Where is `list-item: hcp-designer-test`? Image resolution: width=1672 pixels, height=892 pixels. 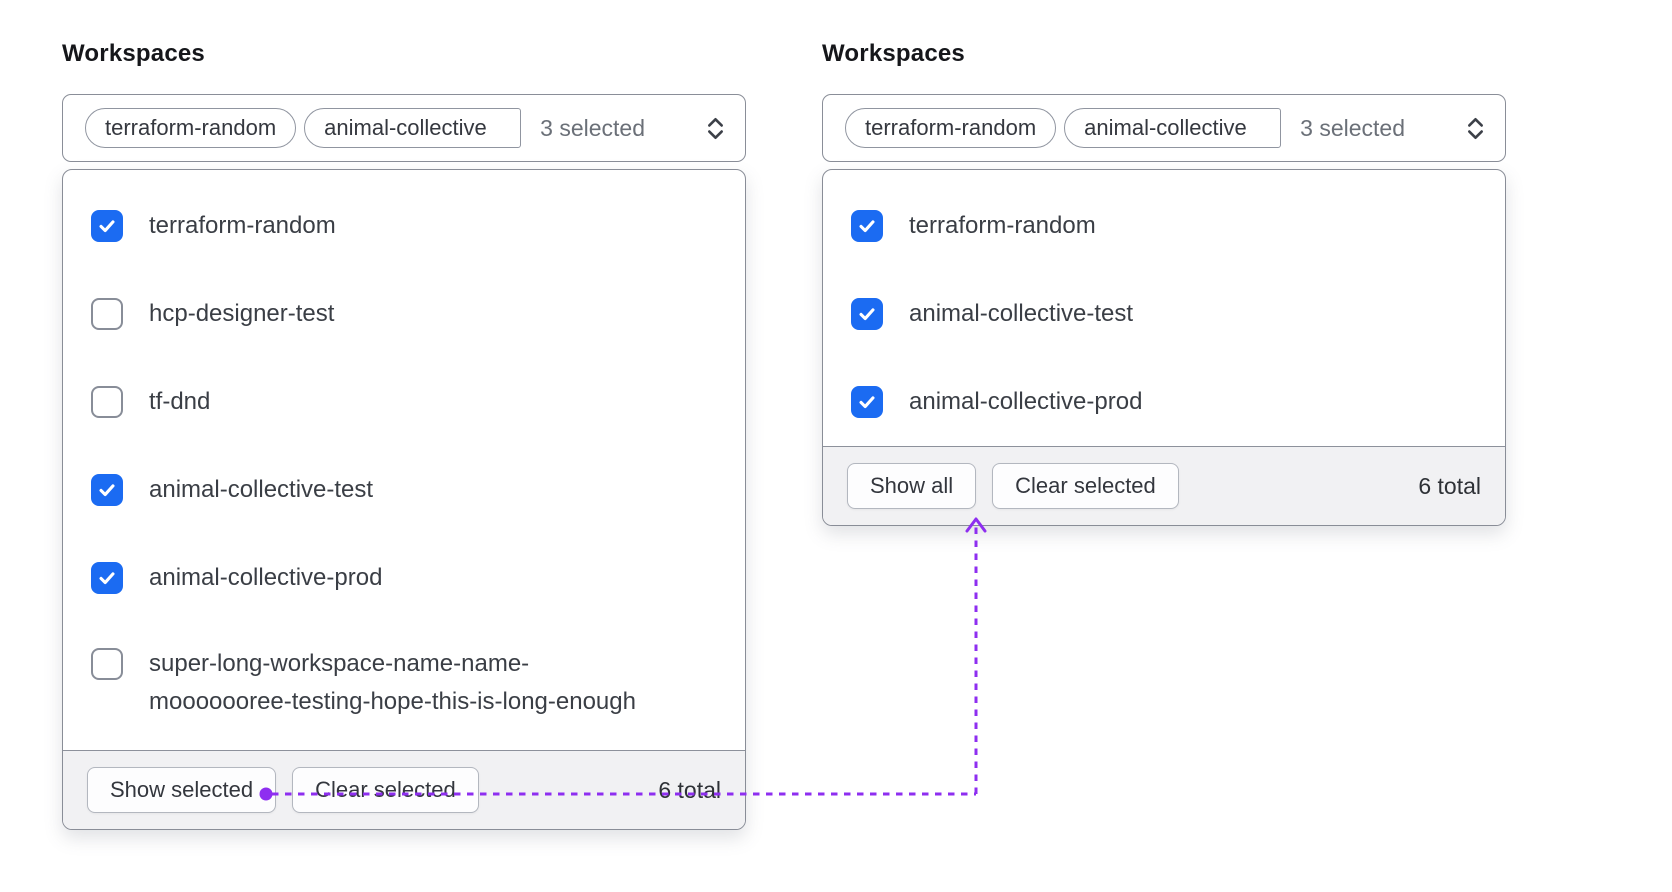 list-item: hcp-designer-test is located at coordinates (404, 314).